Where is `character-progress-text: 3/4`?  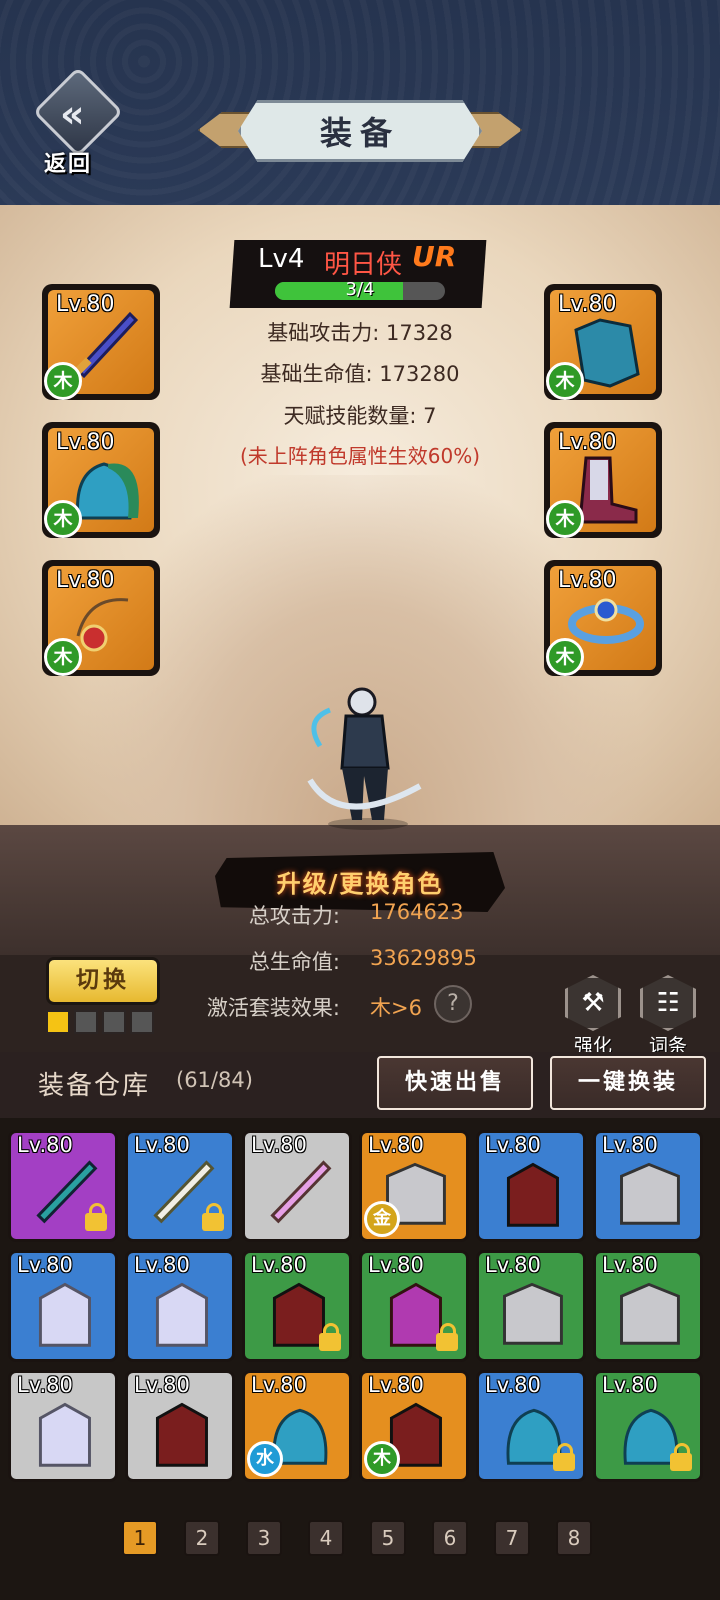
character-progress-text: 3/4 is located at coordinates (360, 289).